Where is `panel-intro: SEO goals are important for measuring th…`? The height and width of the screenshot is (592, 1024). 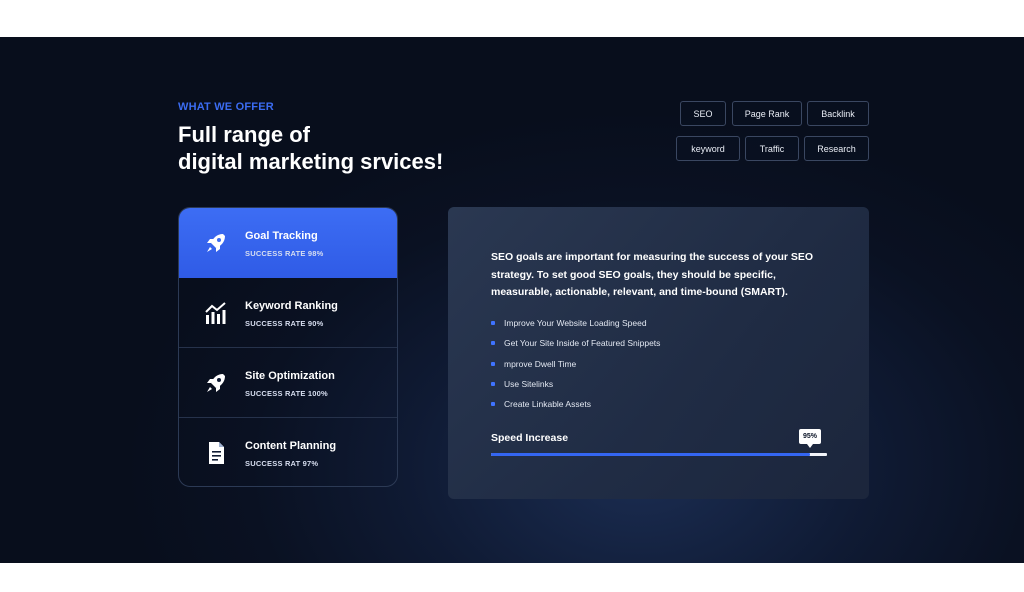 panel-intro: SEO goals are important for measuring th… is located at coordinates (652, 274).